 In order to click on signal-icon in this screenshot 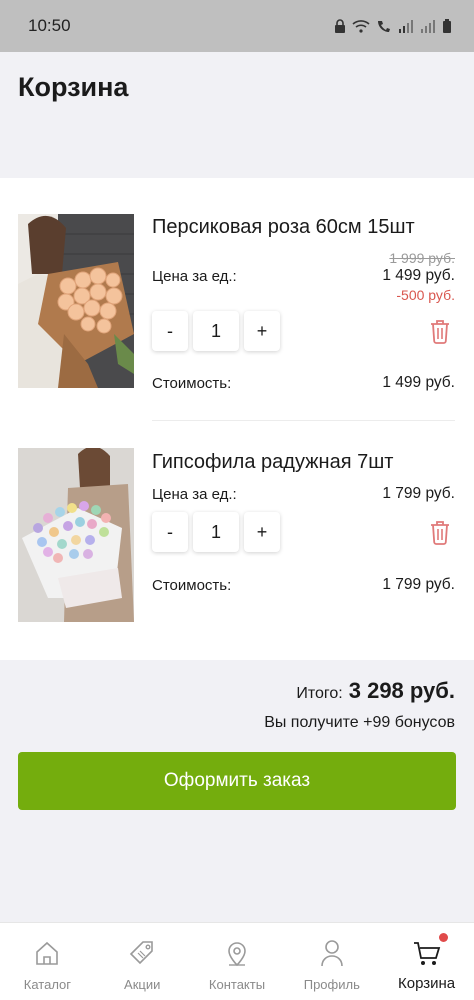, I will do `click(406, 26)`.